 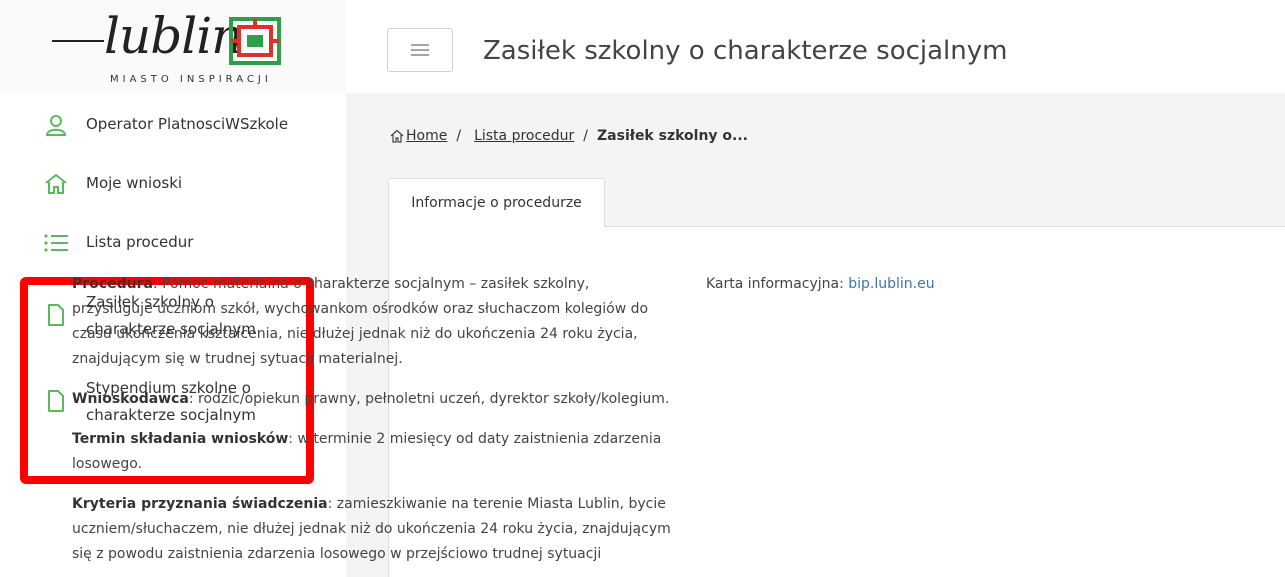 I want to click on logo-text: lublin, so click(x=173, y=36).